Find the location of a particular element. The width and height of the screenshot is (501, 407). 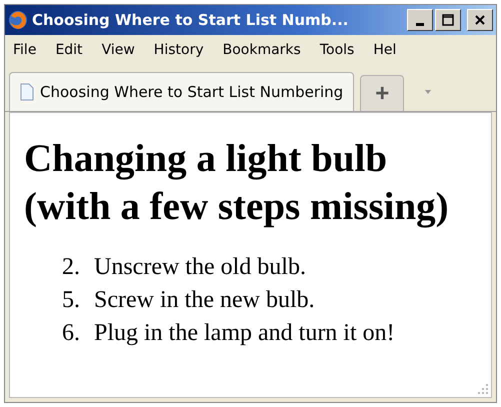

list-number: 6. is located at coordinates (71, 333).